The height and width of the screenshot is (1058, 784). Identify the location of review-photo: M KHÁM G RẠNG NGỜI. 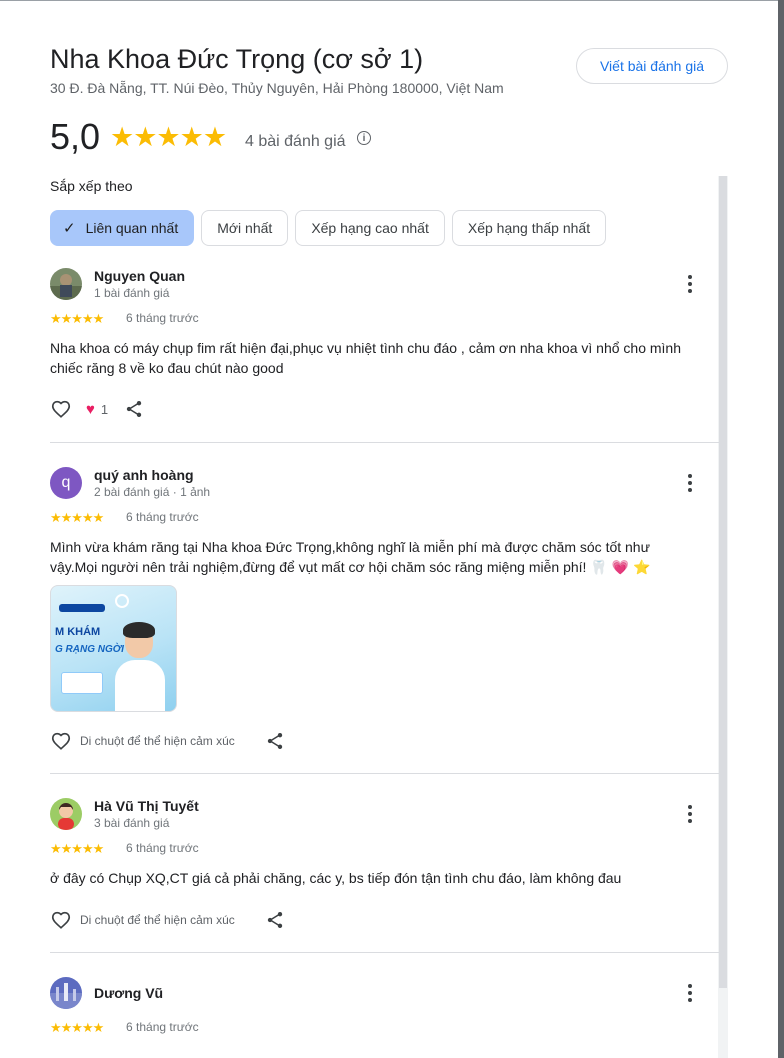
(113, 648).